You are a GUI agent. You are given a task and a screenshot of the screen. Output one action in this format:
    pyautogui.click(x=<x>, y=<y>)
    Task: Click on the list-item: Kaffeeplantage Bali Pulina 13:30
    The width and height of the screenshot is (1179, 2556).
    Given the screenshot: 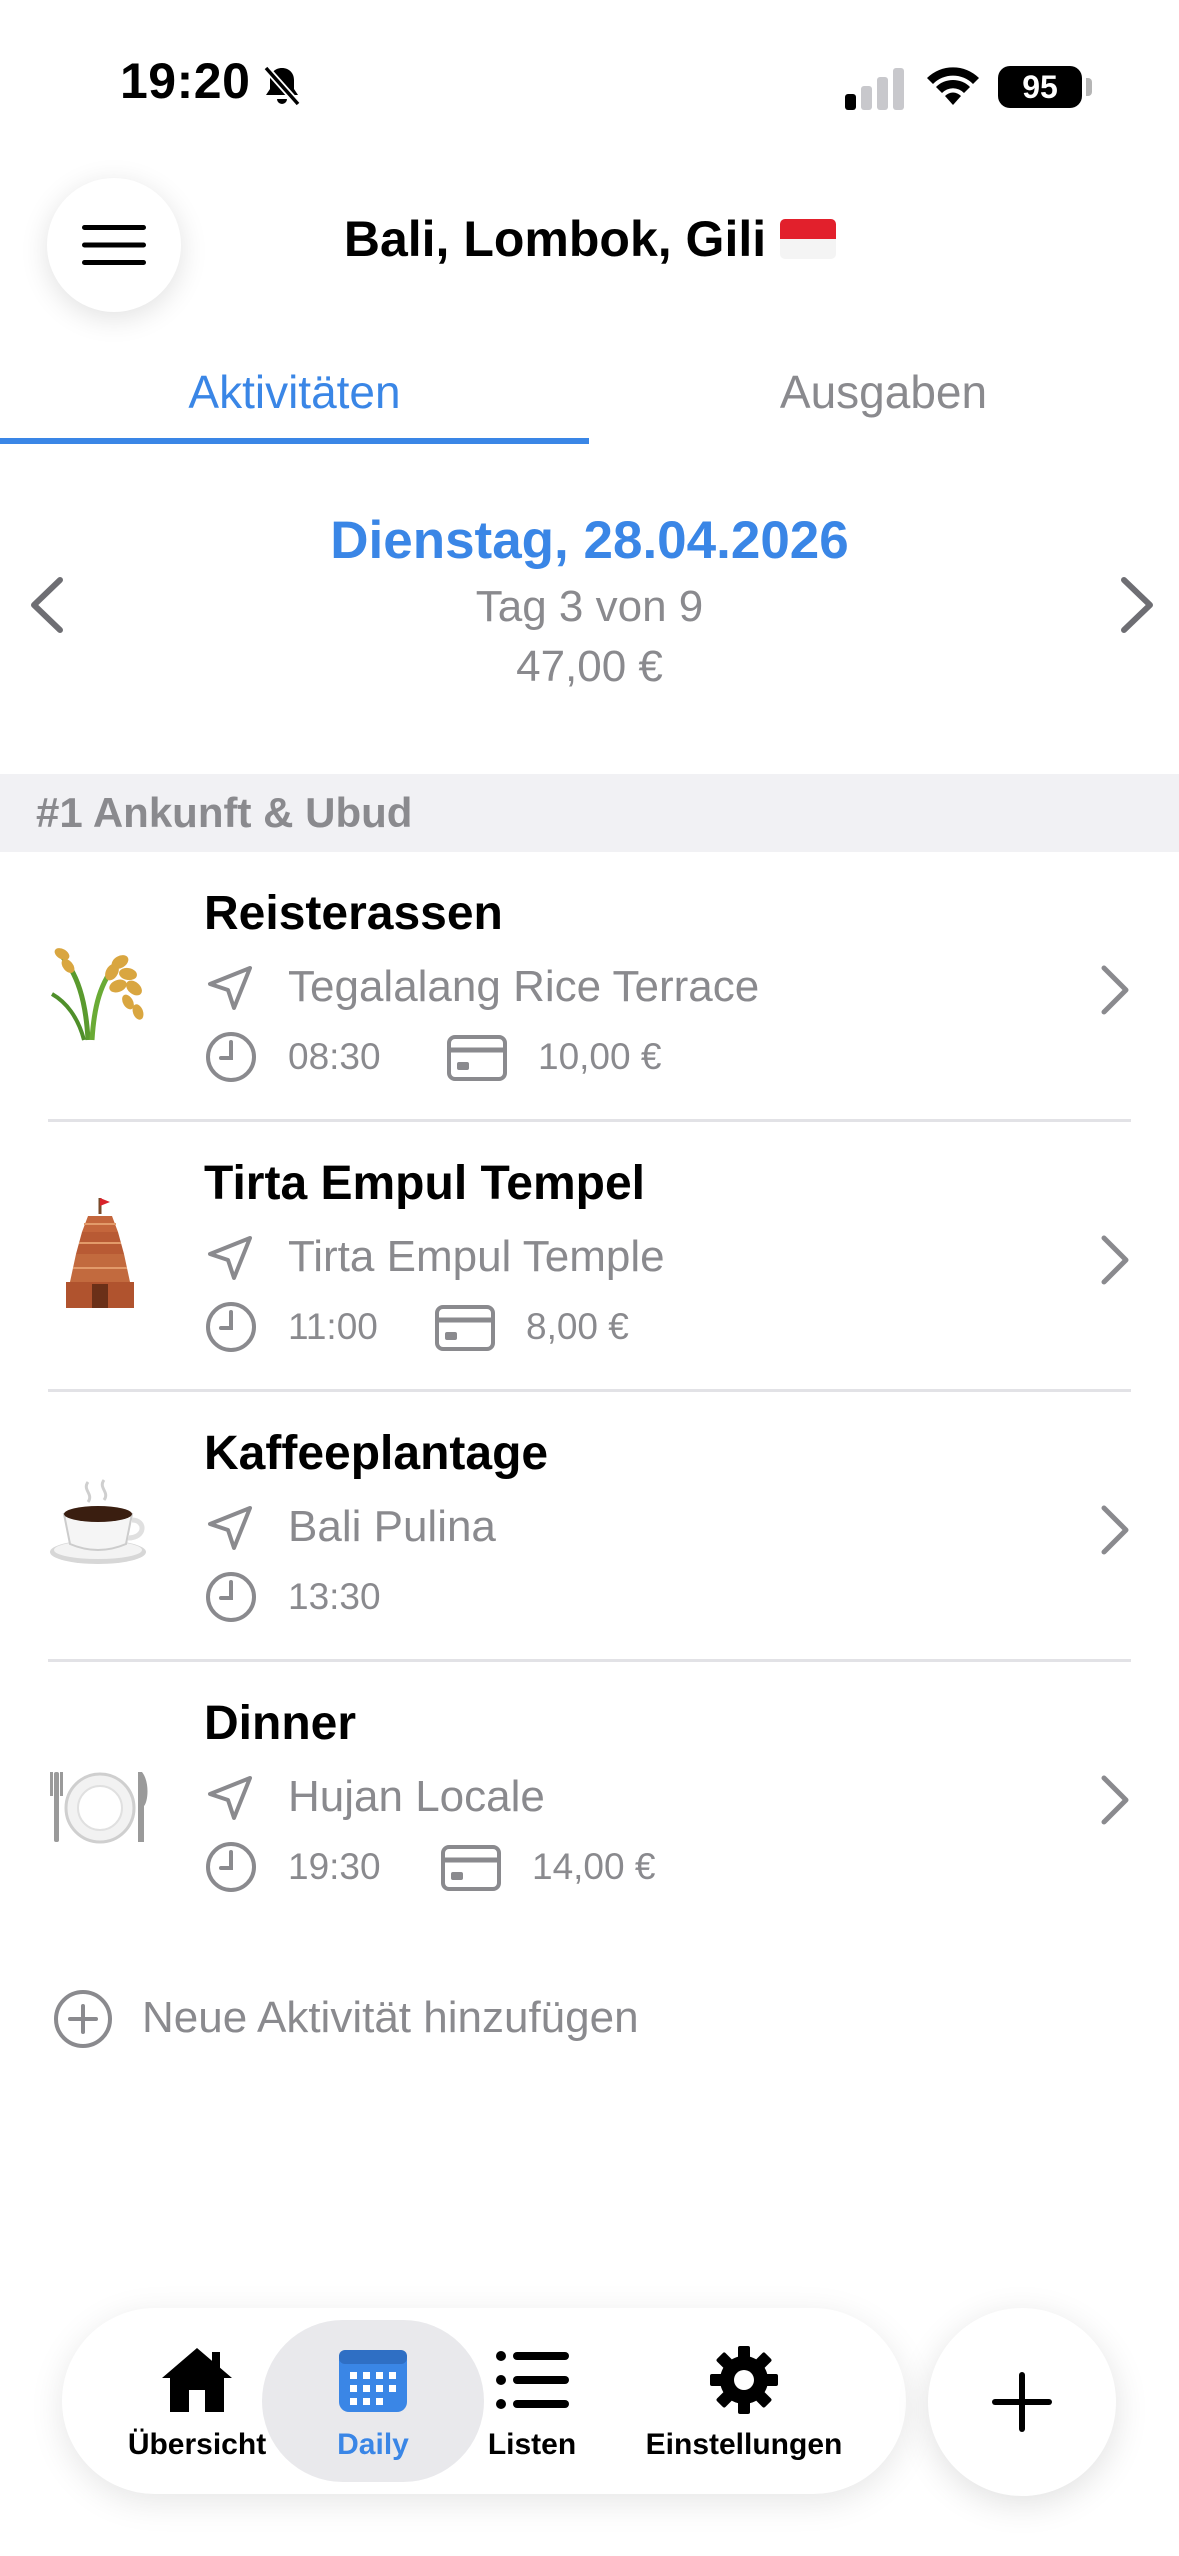 What is the action you would take?
    pyautogui.click(x=589, y=1527)
    